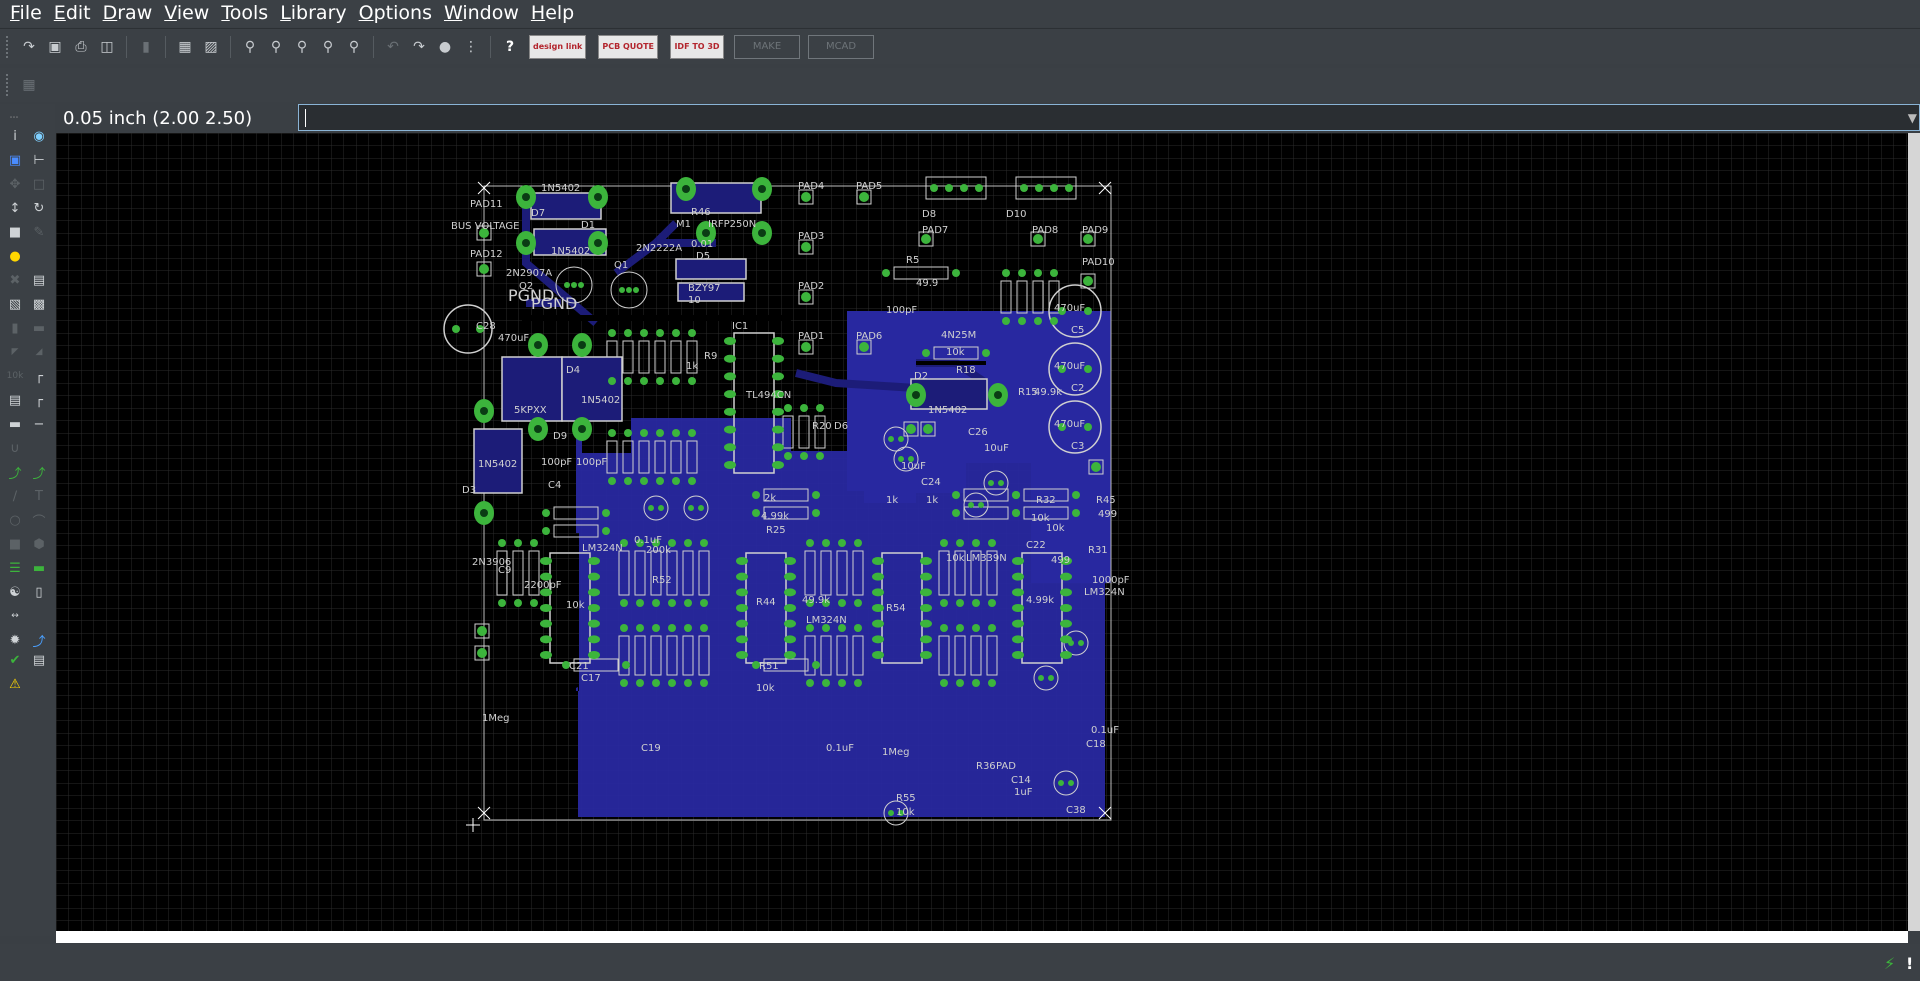 The width and height of the screenshot is (1920, 981). What do you see at coordinates (15, 544) in the screenshot?
I see `rect-icon: ■` at bounding box center [15, 544].